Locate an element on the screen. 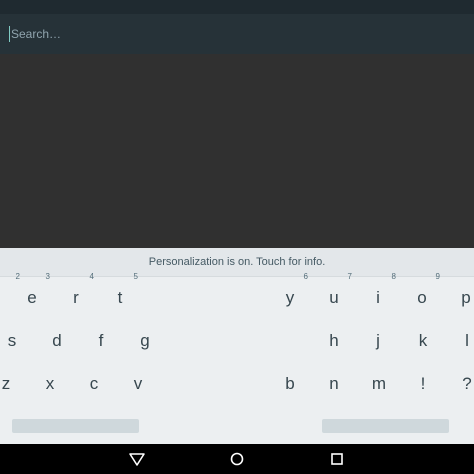 This screenshot has width=474, height=474. status-bar is located at coordinates (237, 7).